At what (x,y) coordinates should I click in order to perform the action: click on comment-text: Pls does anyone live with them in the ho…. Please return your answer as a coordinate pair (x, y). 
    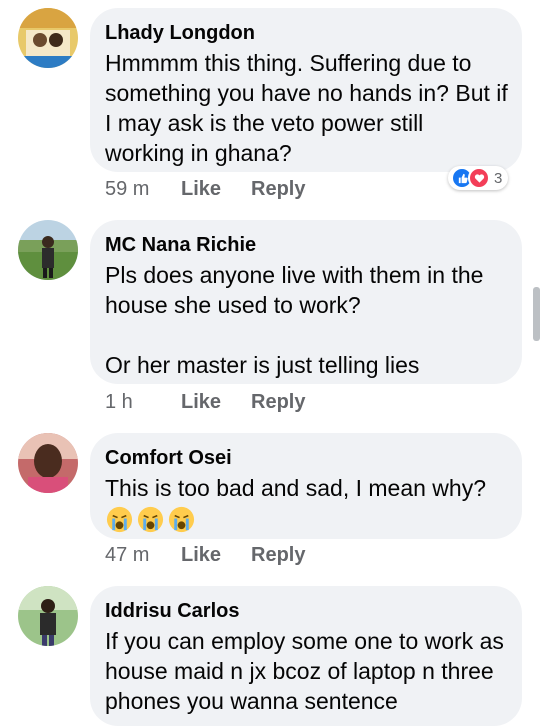
    Looking at the image, I should click on (294, 320).